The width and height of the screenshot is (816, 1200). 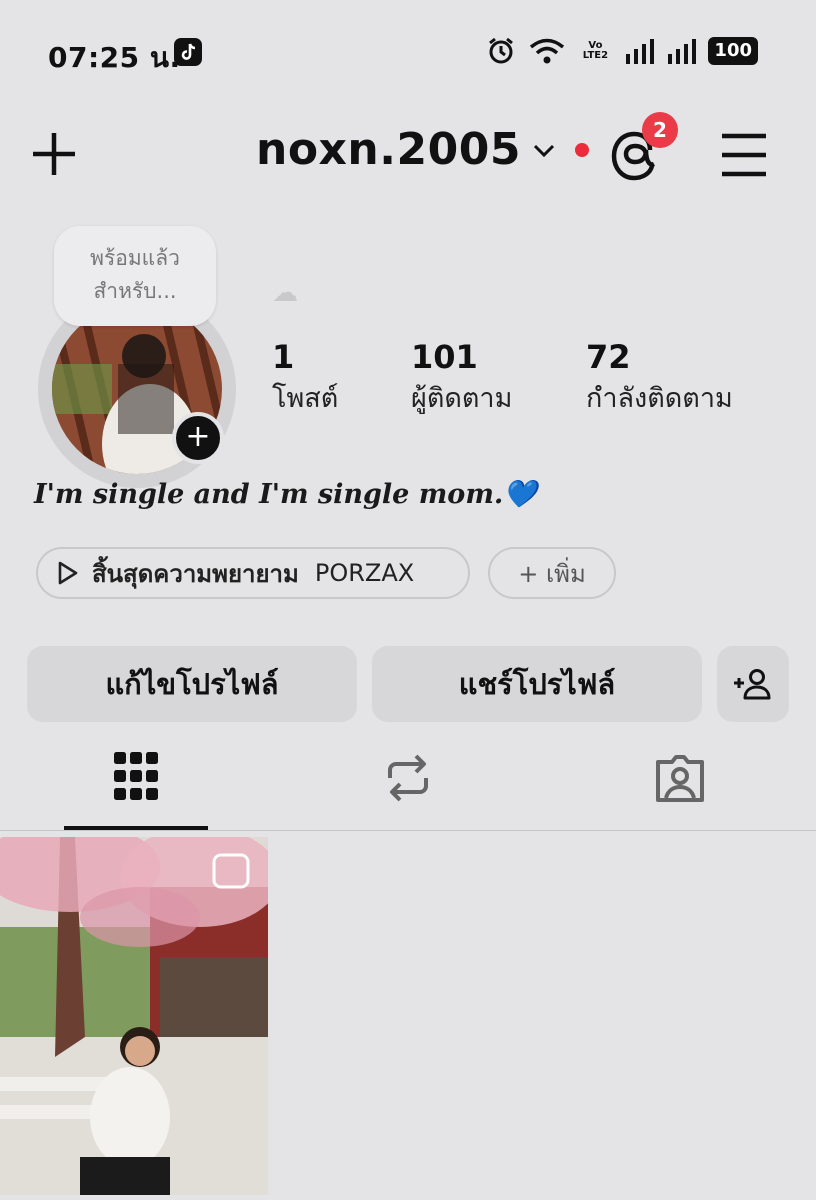 I want to click on tagged-tab, so click(x=680, y=780).